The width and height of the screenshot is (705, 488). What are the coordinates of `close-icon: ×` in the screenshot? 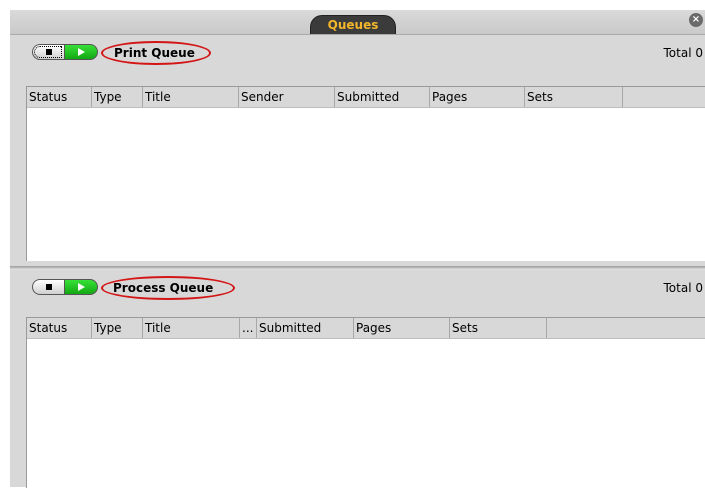 It's located at (696, 20).